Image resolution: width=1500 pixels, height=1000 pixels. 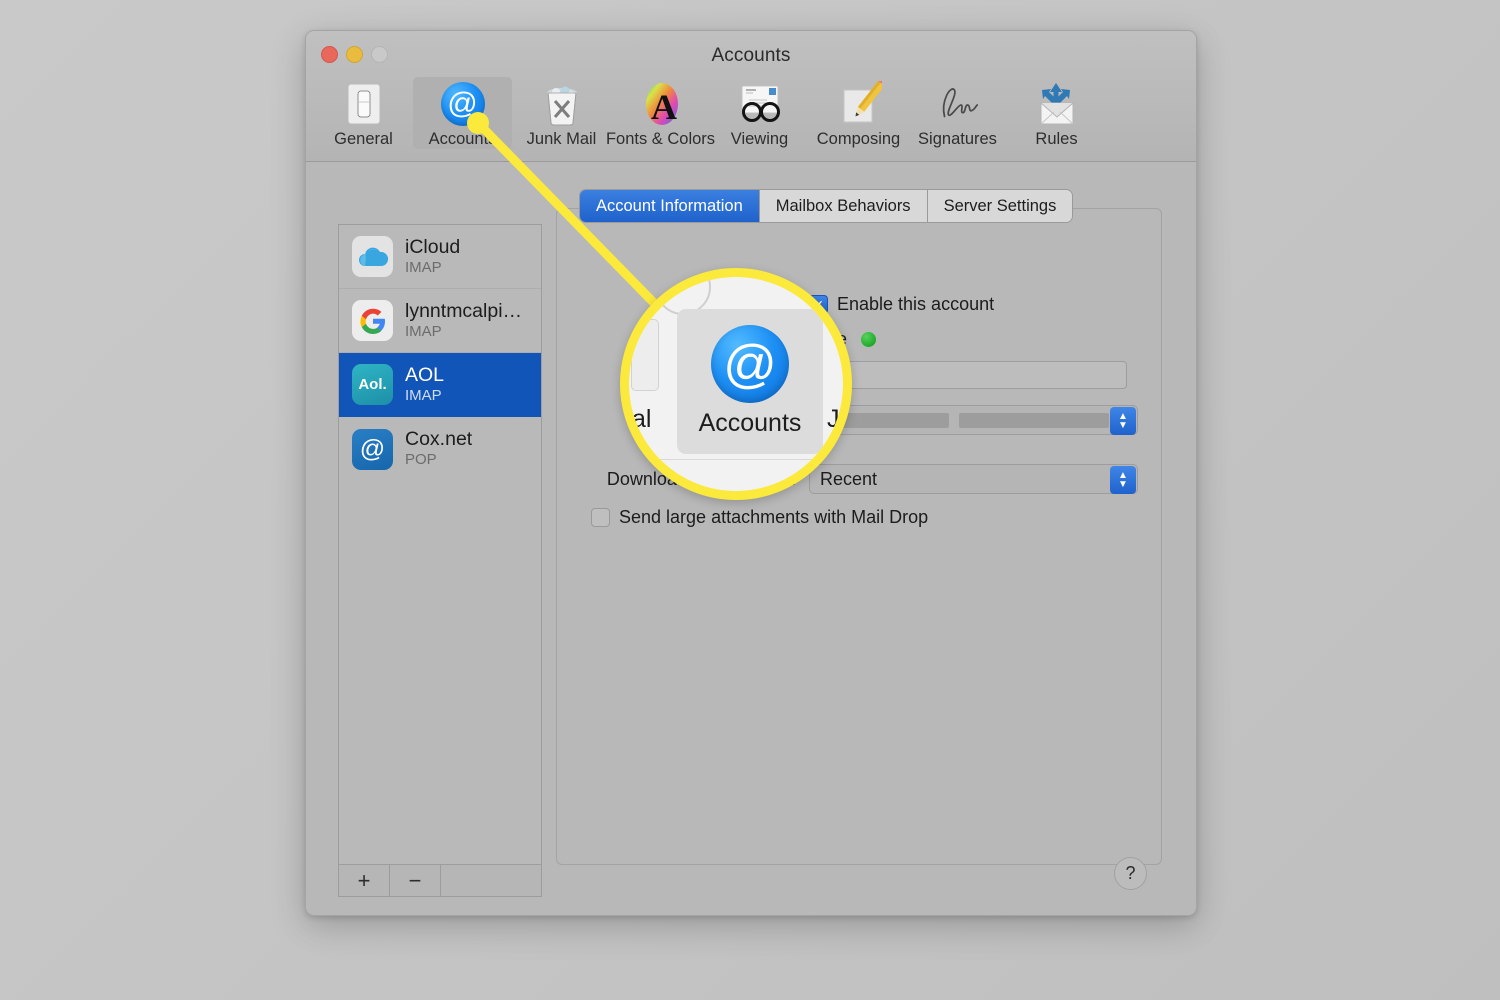 What do you see at coordinates (843, 206) in the screenshot?
I see `tab-mailbox-behaviors: Mailbox Behaviors` at bounding box center [843, 206].